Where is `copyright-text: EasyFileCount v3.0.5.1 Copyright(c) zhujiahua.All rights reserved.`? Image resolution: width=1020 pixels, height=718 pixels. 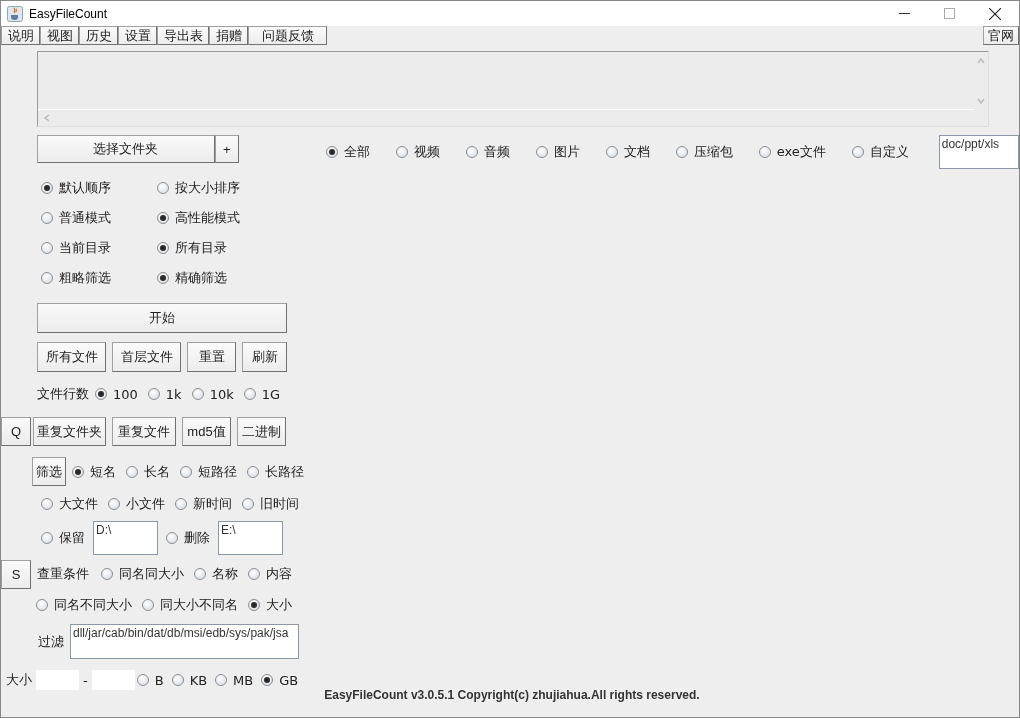
copyright-text: EasyFileCount v3.0.5.1 Copyright(c) zhujiahua.All rights reserved. is located at coordinates (512, 695).